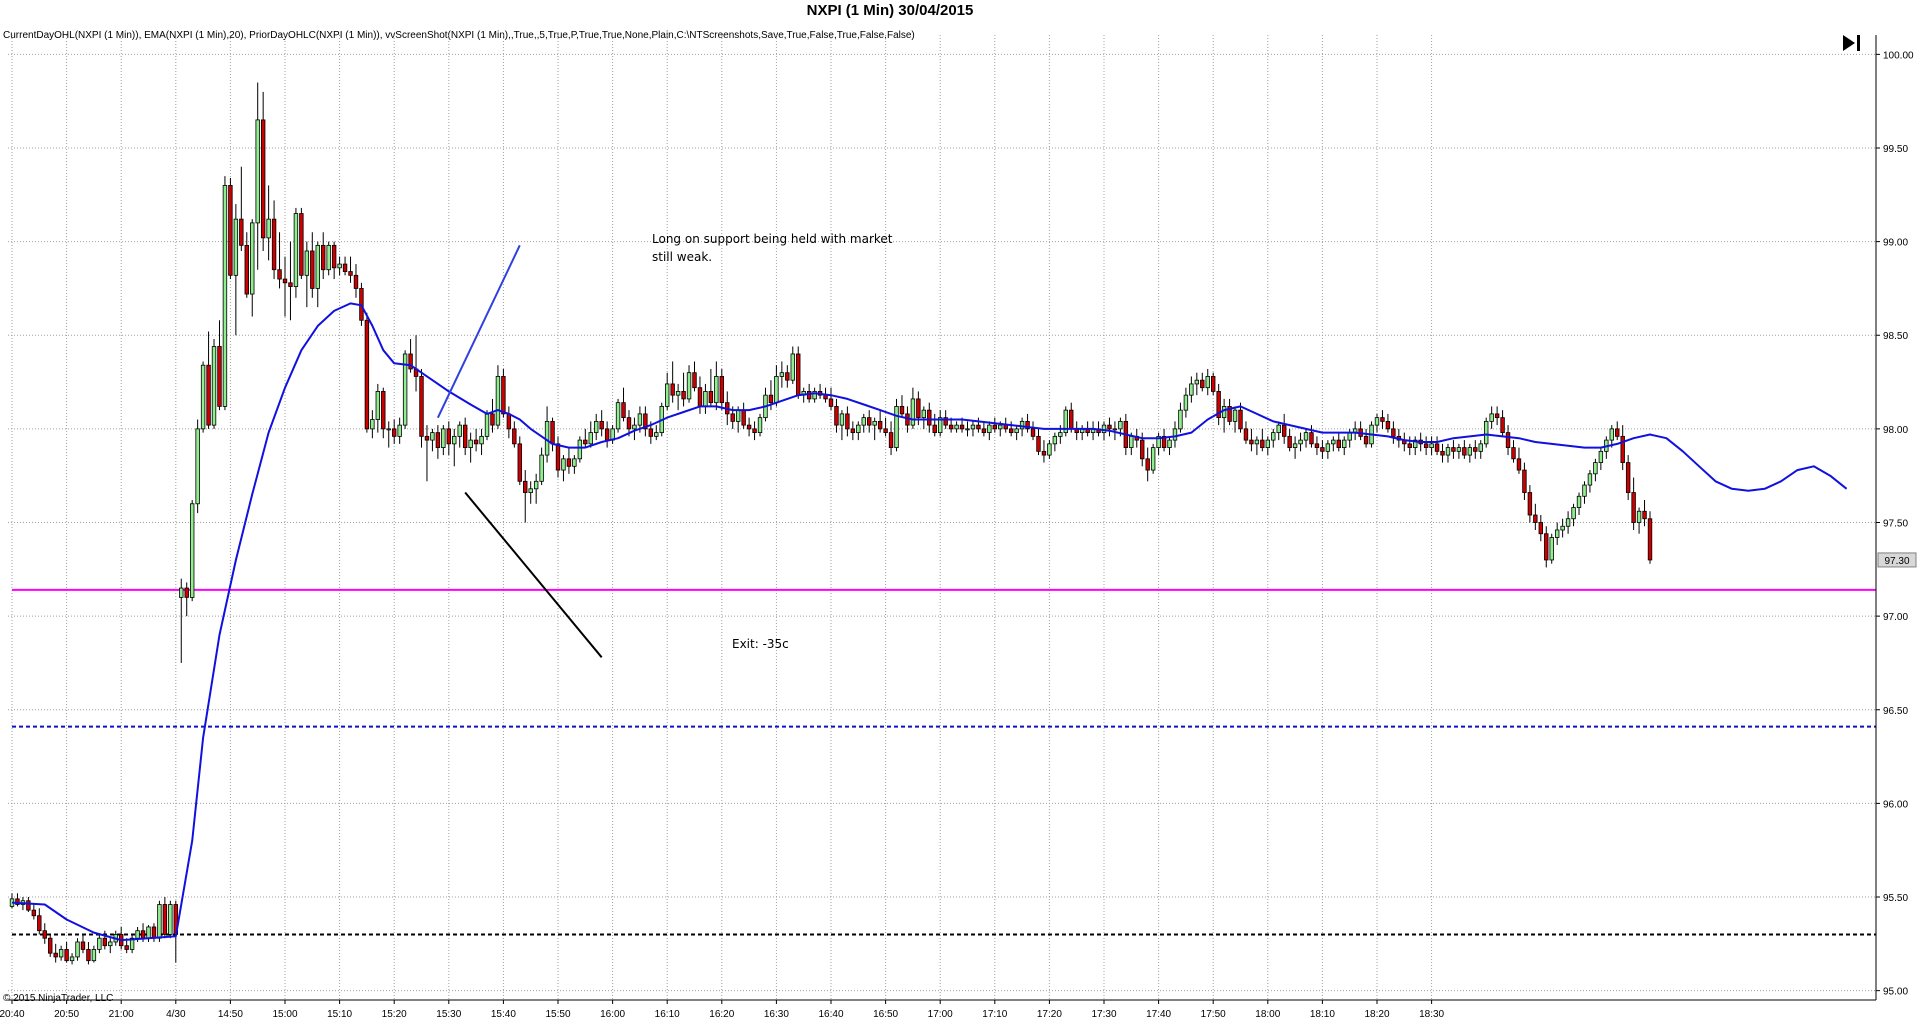 The image size is (1920, 1034). I want to click on skip-to-end-icon, so click(1852, 43).